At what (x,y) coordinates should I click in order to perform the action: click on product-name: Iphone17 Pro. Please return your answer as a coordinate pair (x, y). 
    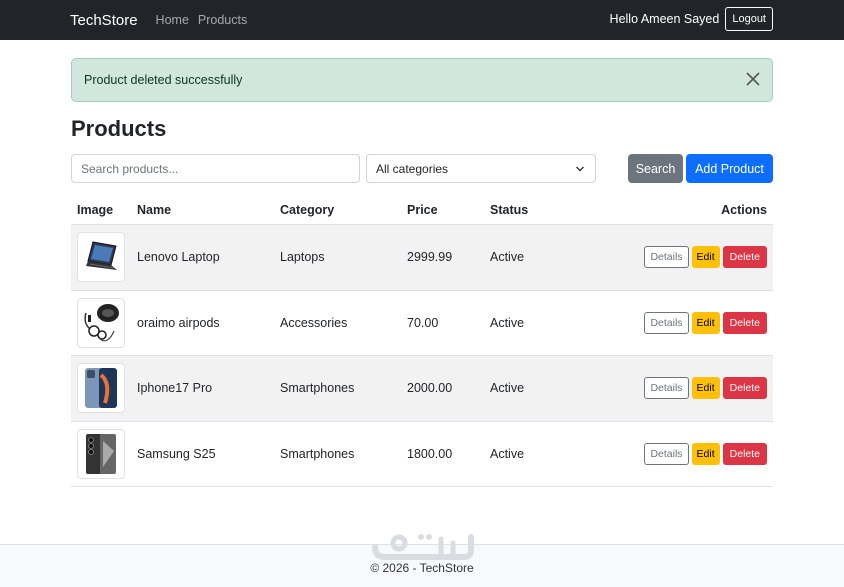
    Looking at the image, I should click on (175, 388).